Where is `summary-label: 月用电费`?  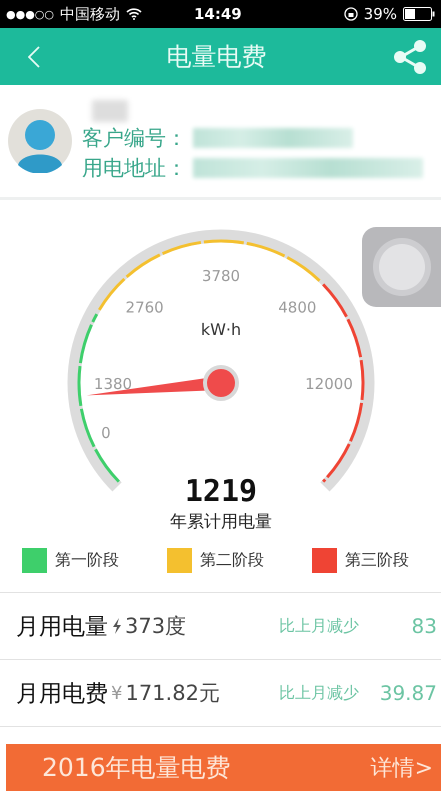
summary-label: 月用电费 is located at coordinates (62, 694).